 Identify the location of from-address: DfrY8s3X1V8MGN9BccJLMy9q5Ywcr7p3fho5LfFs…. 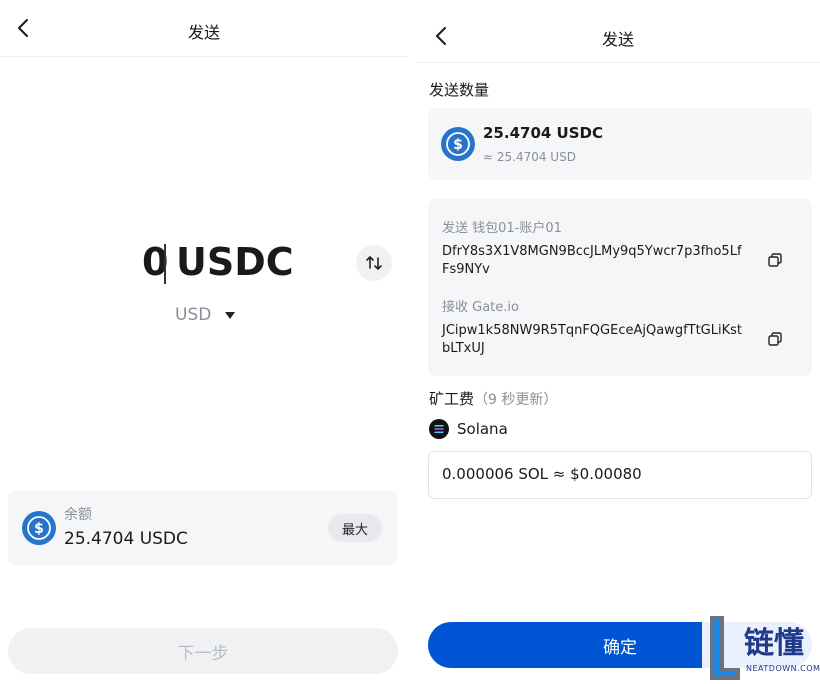
(592, 260).